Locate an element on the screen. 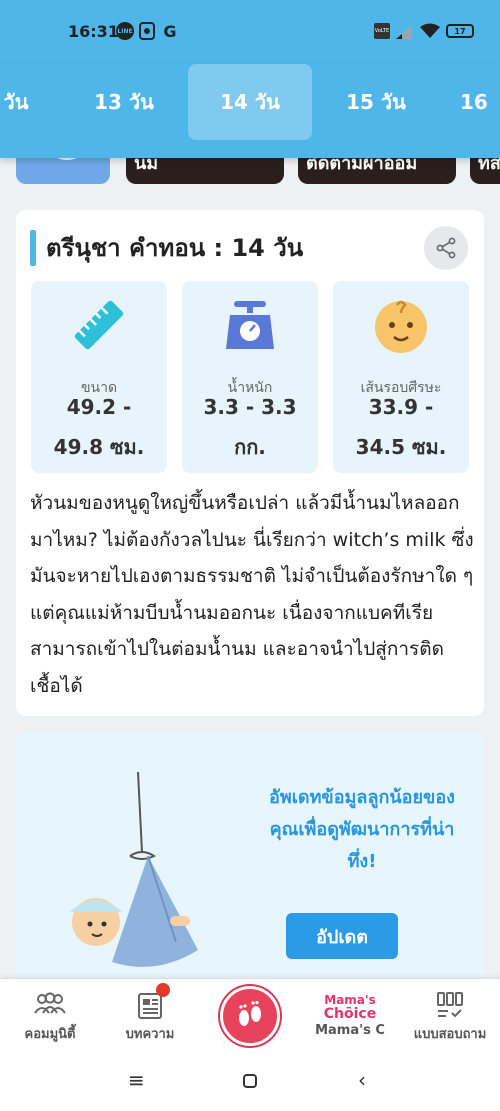  nav-survey: แบบสอบถาม is located at coordinates (450, 1014).